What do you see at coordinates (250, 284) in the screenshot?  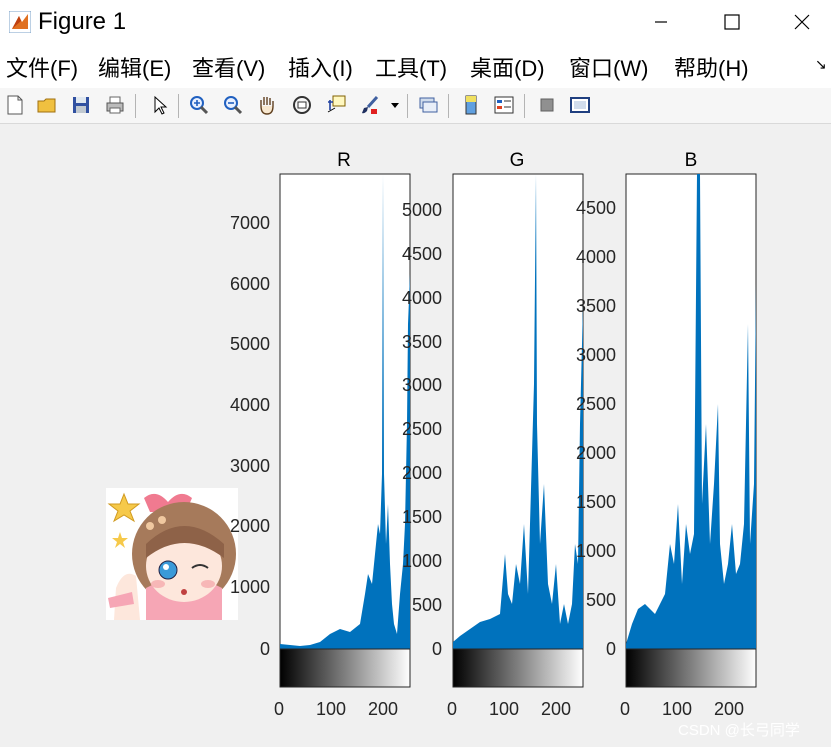 I see `ytick-label: 6000` at bounding box center [250, 284].